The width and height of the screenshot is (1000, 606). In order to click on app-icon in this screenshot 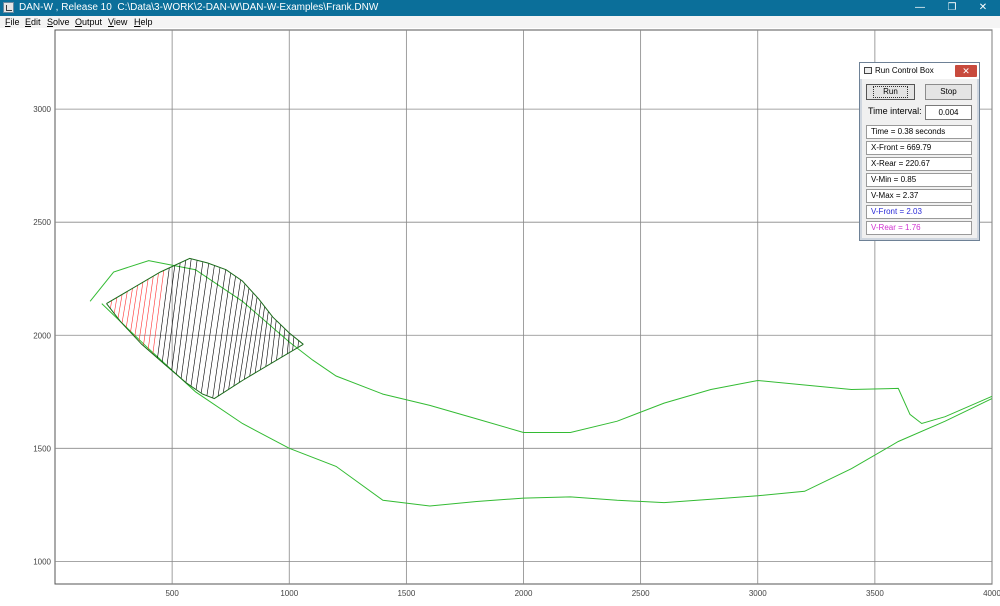, I will do `click(8, 7)`.